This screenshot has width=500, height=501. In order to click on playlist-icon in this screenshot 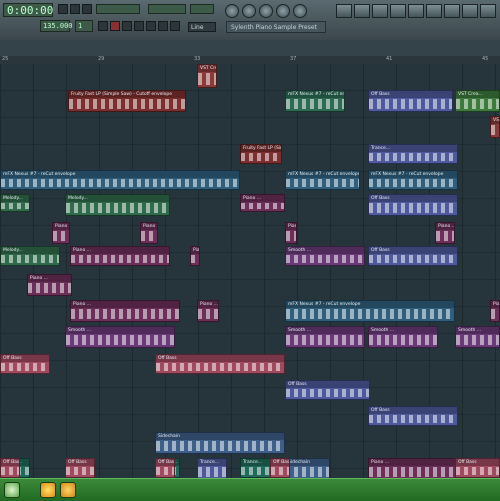, I will do `click(344, 11)`.